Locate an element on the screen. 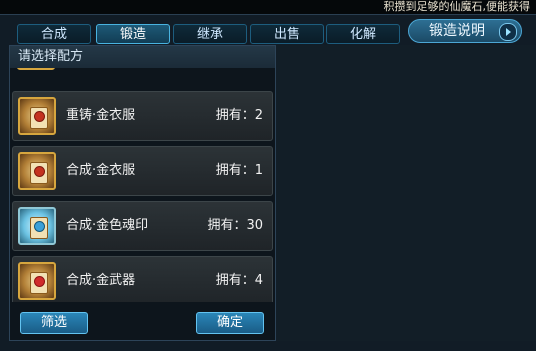 This screenshot has height=351, width=536. recipe-owned-count: 拥有：2 is located at coordinates (239, 115).